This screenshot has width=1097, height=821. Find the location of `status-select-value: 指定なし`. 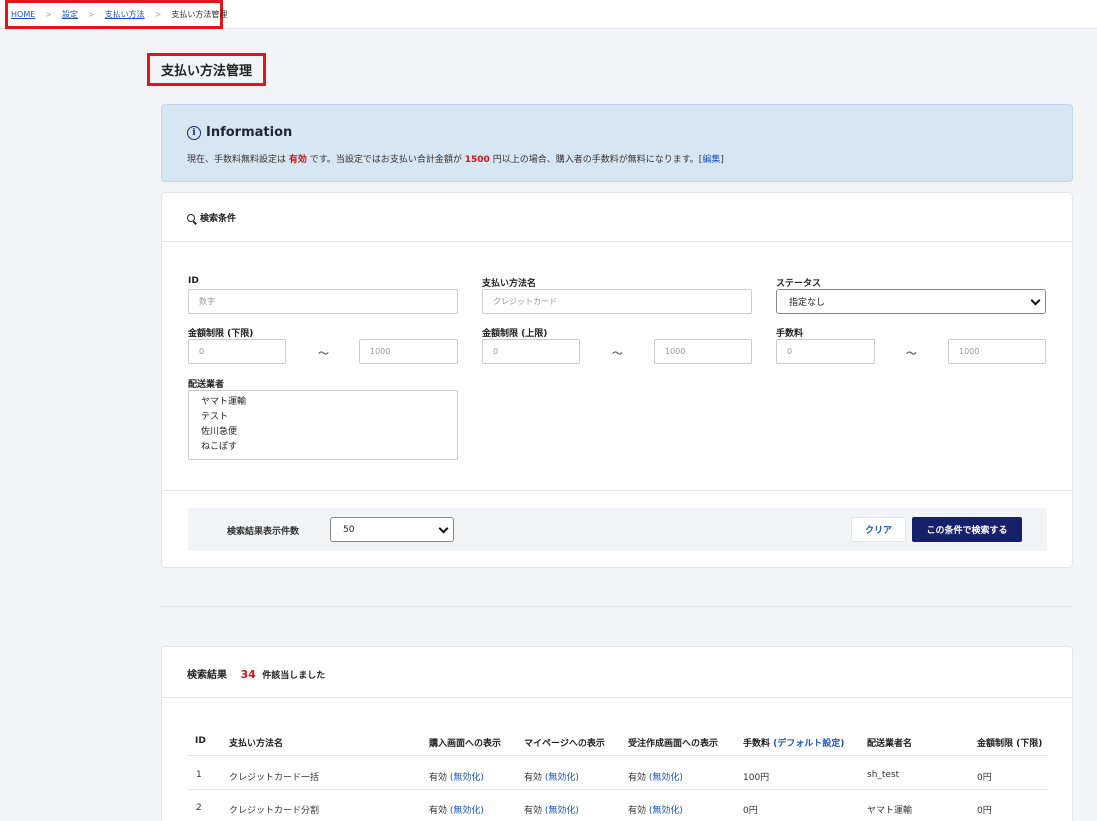

status-select-value: 指定なし is located at coordinates (807, 303).